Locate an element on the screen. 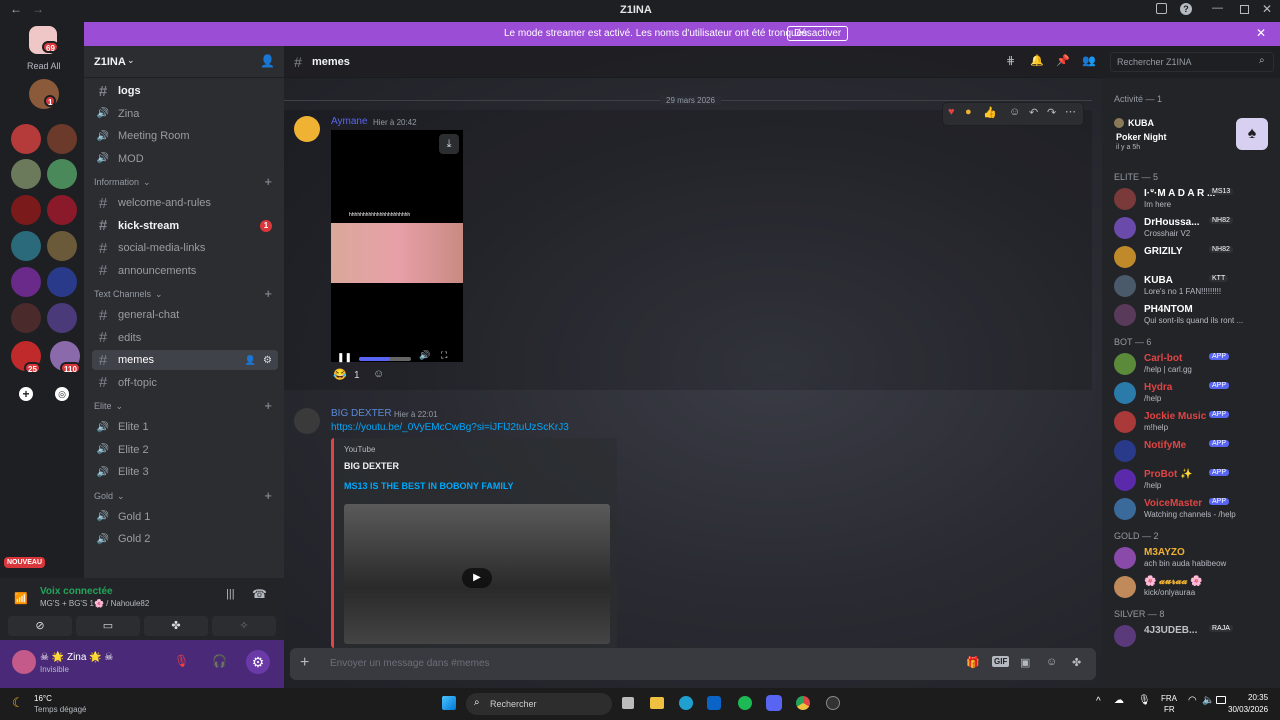 This screenshot has height=720, width=1280. close-window-icon: ✕ is located at coordinates (1267, 9).